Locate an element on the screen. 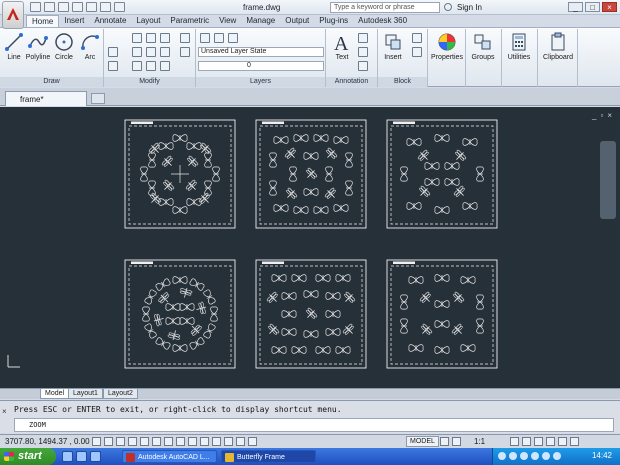  tab-manage: Manage is located at coordinates (260, 21).